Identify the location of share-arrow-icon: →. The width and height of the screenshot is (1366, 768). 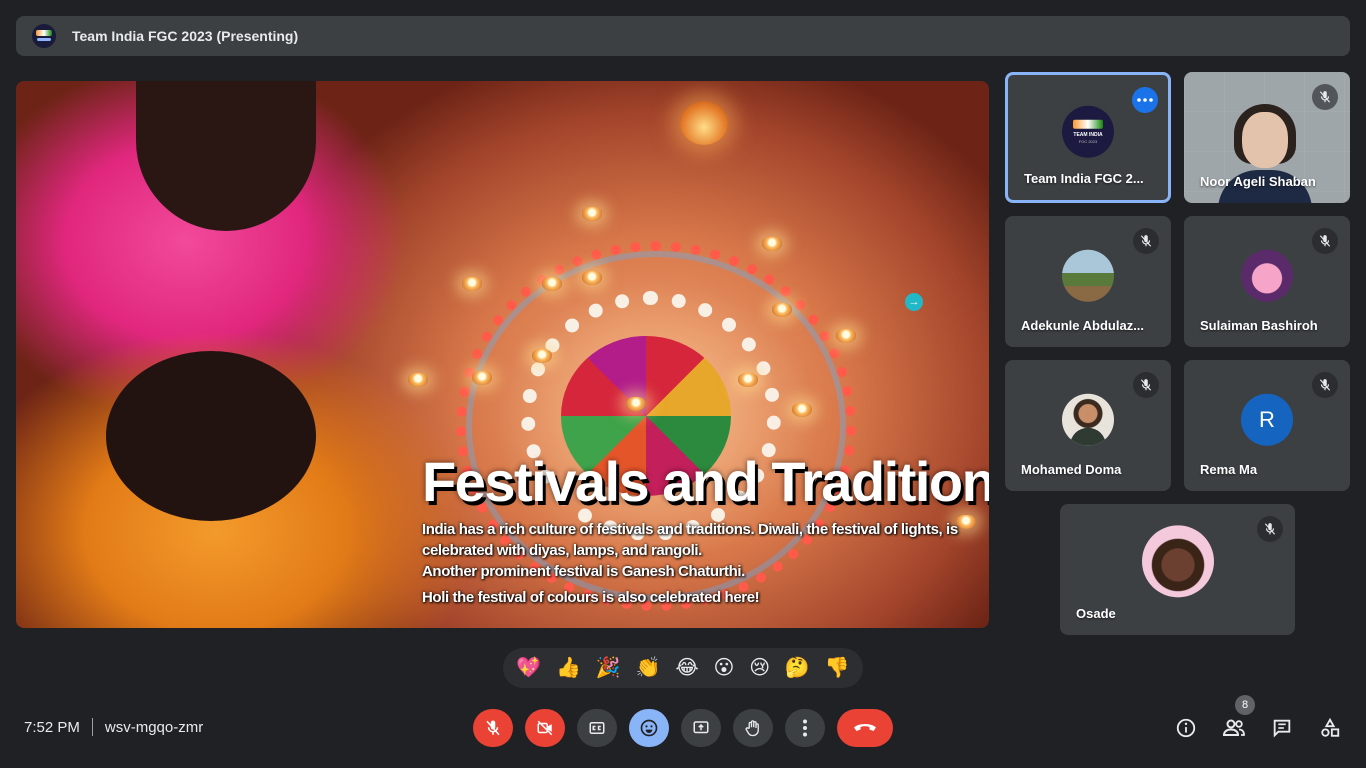
(914, 302).